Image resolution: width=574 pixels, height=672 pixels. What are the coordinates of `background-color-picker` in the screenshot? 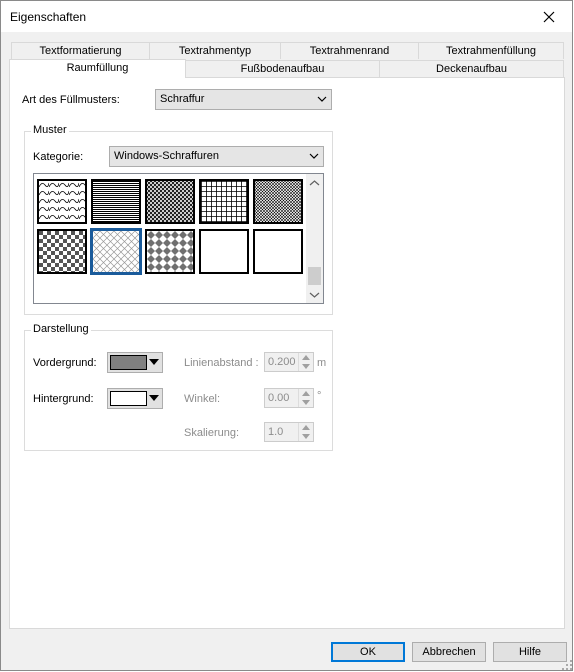 It's located at (135, 398).